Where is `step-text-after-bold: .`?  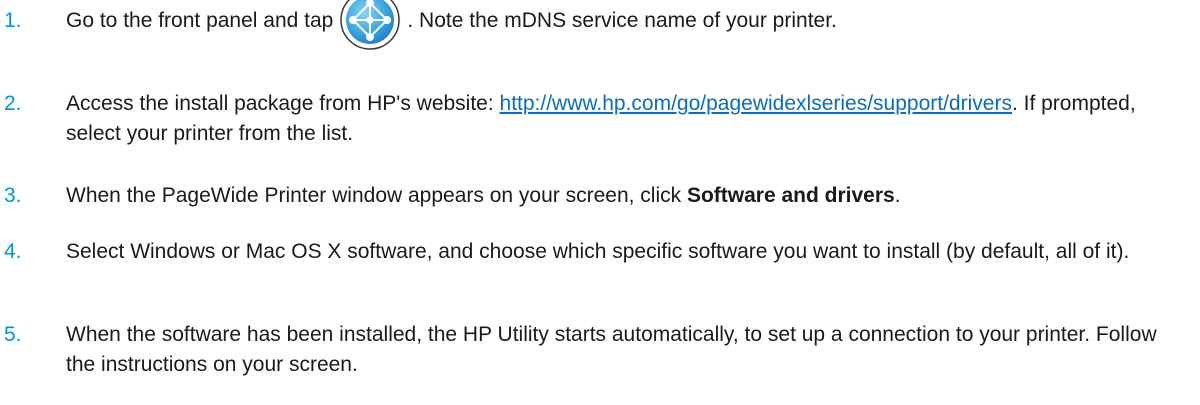 step-text-after-bold: . is located at coordinates (897, 195).